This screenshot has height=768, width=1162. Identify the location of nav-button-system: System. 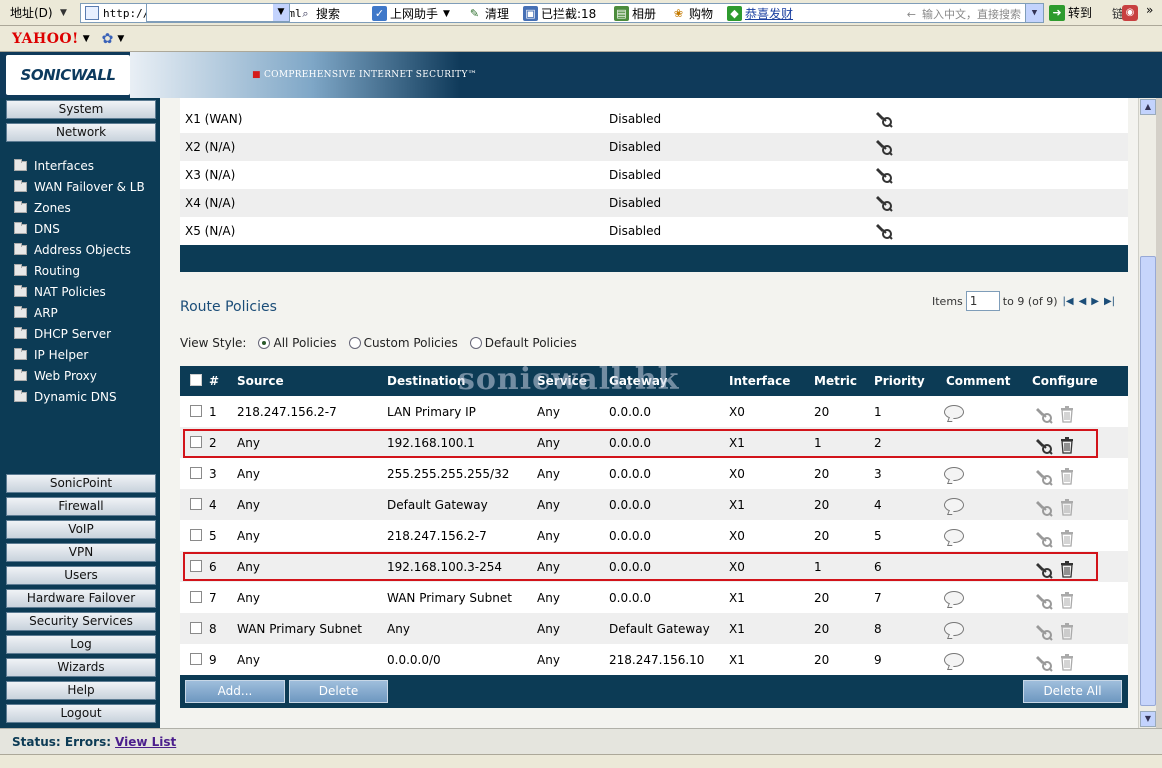
(81, 109).